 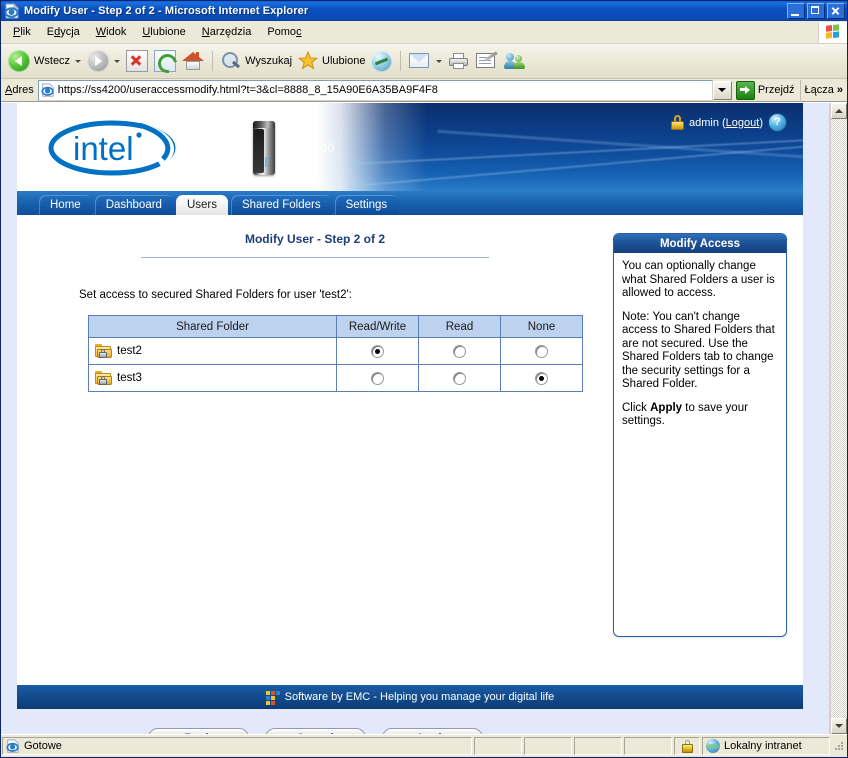 What do you see at coordinates (13, 746) in the screenshot?
I see `ie-status-icon` at bounding box center [13, 746].